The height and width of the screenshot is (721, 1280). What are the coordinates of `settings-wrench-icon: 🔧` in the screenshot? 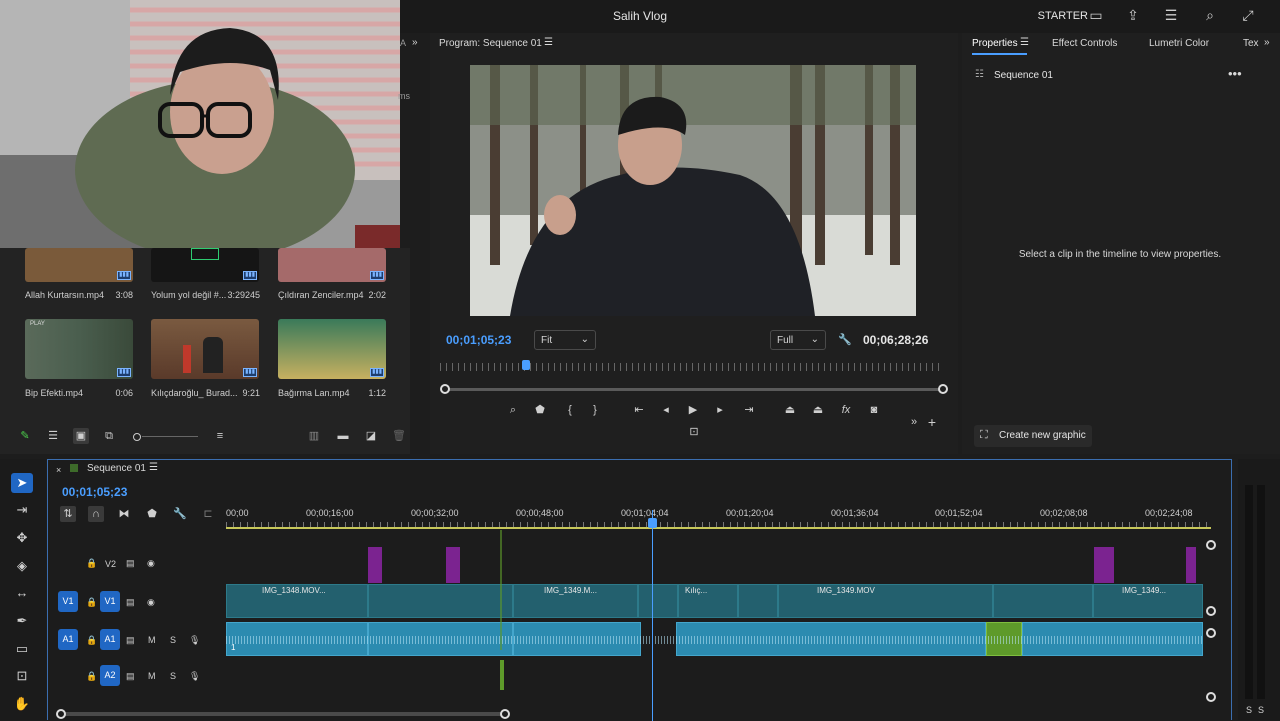 It's located at (180, 514).